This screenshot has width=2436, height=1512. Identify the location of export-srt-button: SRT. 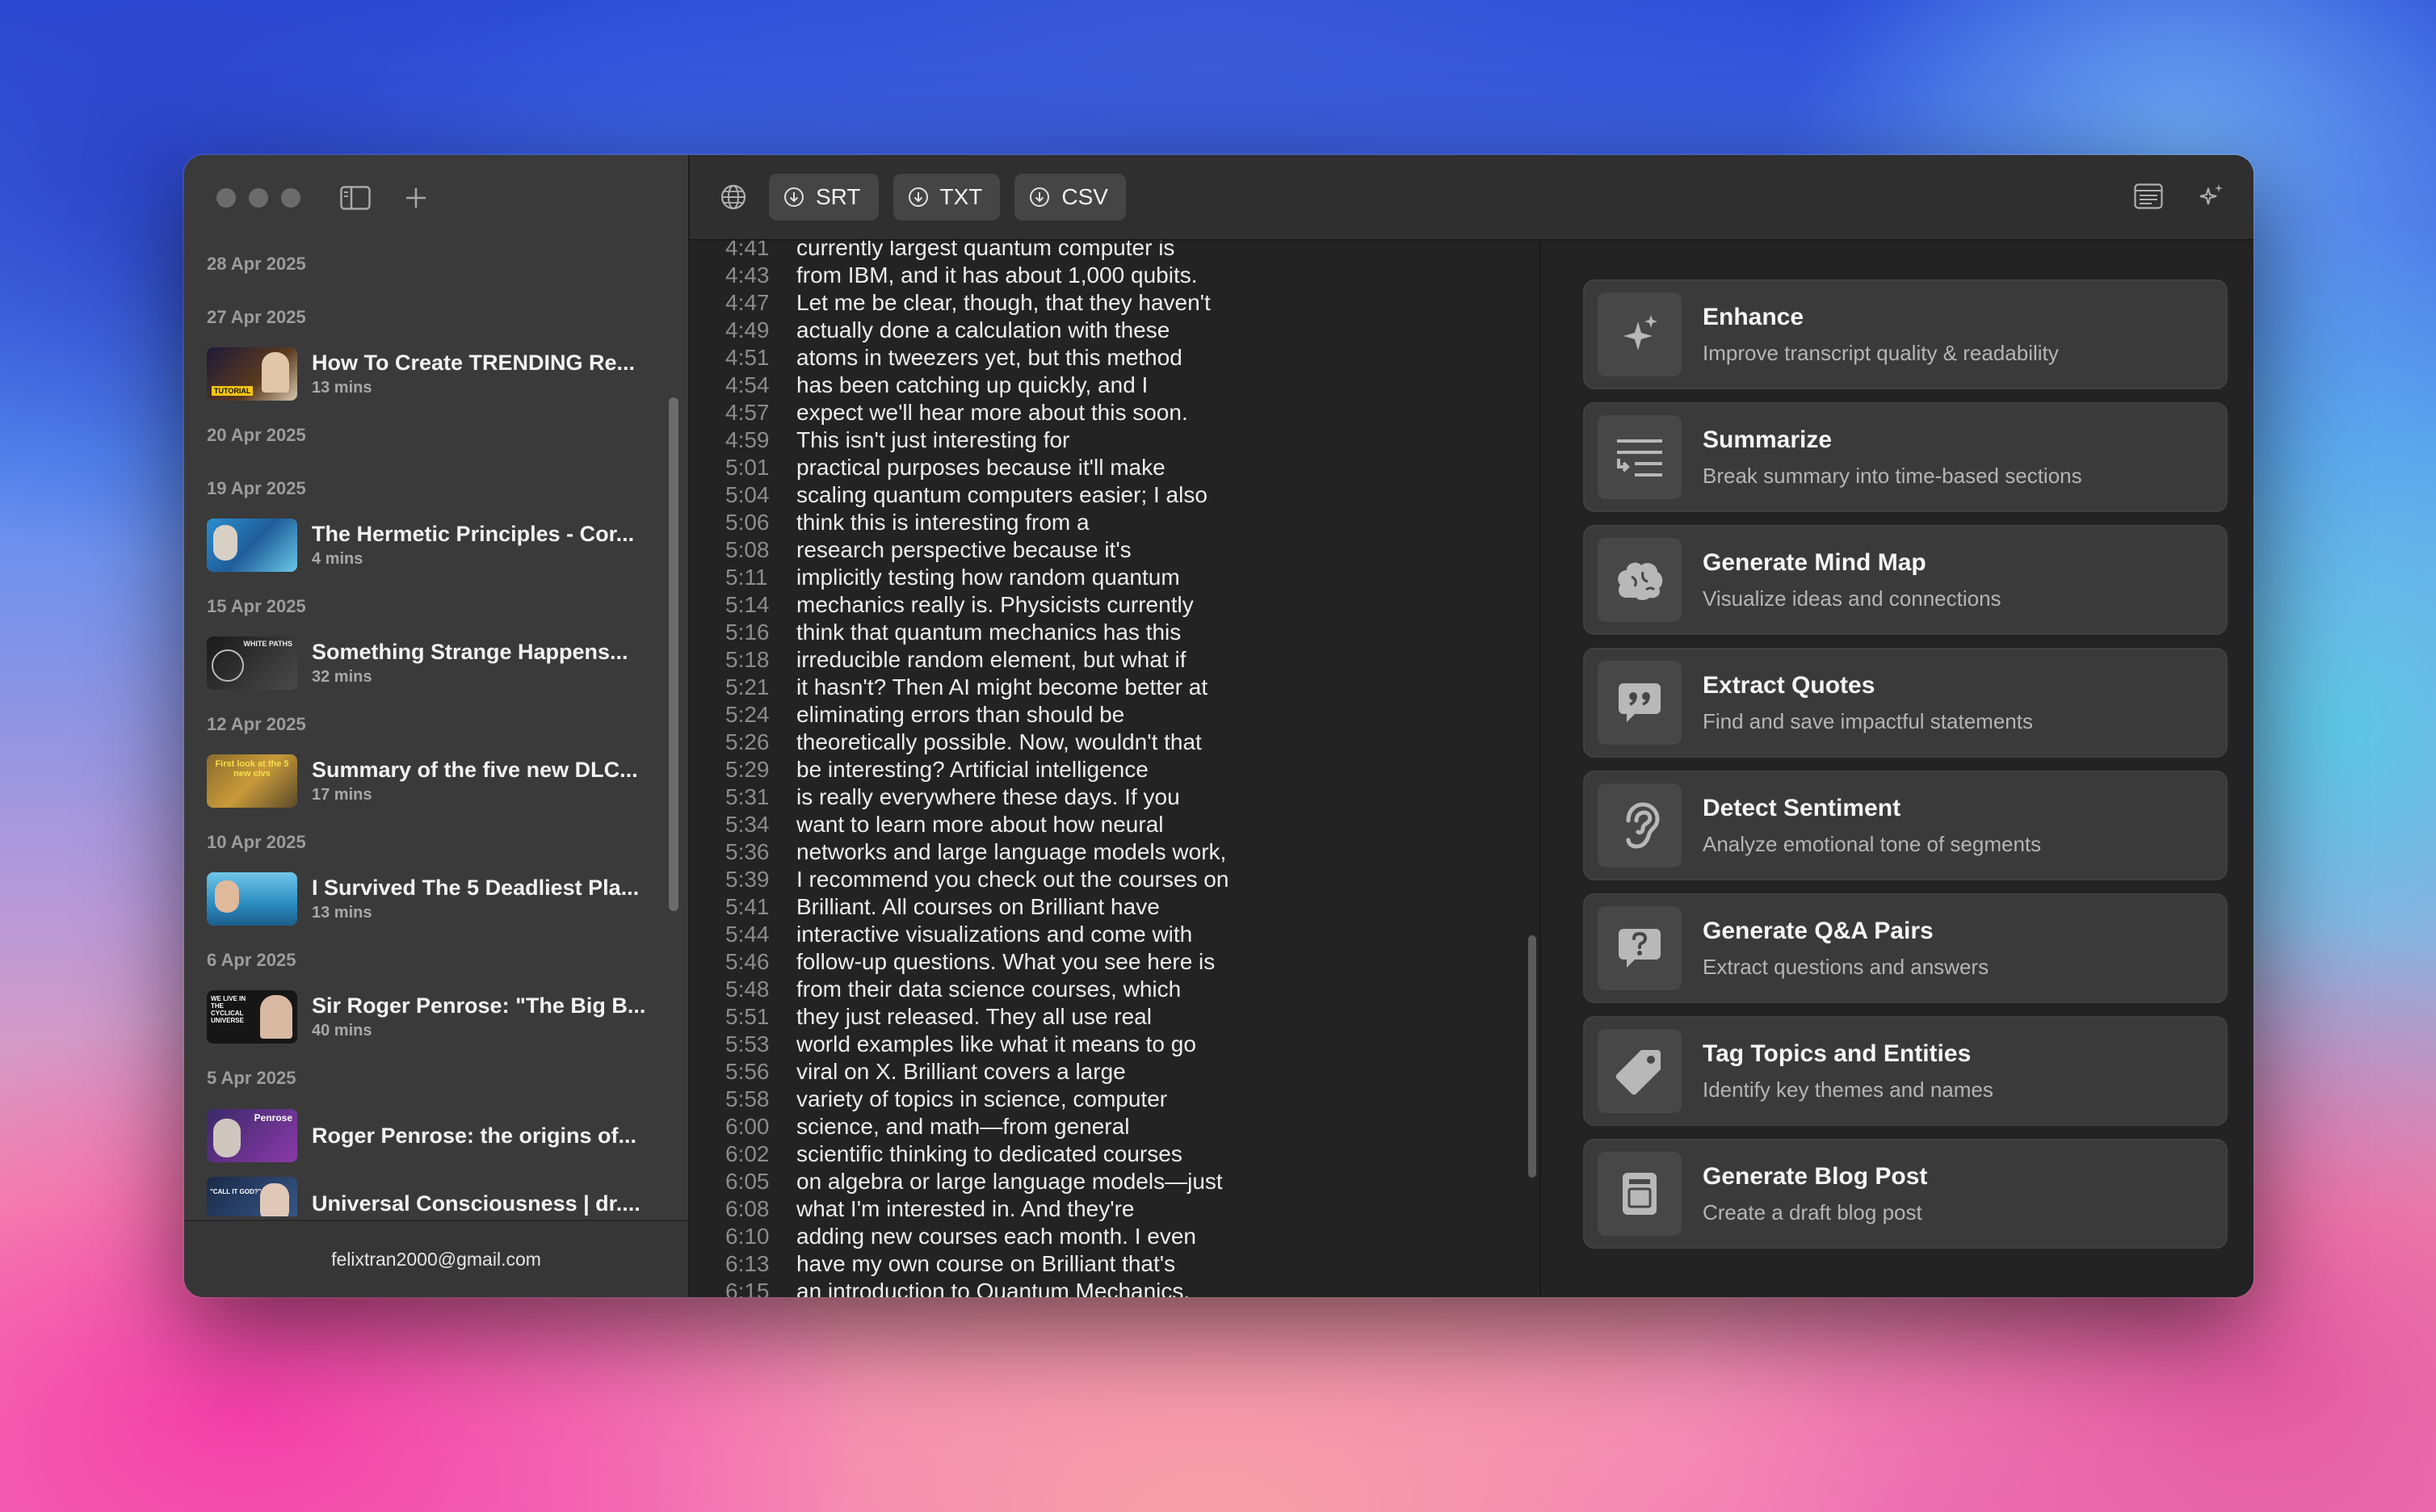
(824, 197).